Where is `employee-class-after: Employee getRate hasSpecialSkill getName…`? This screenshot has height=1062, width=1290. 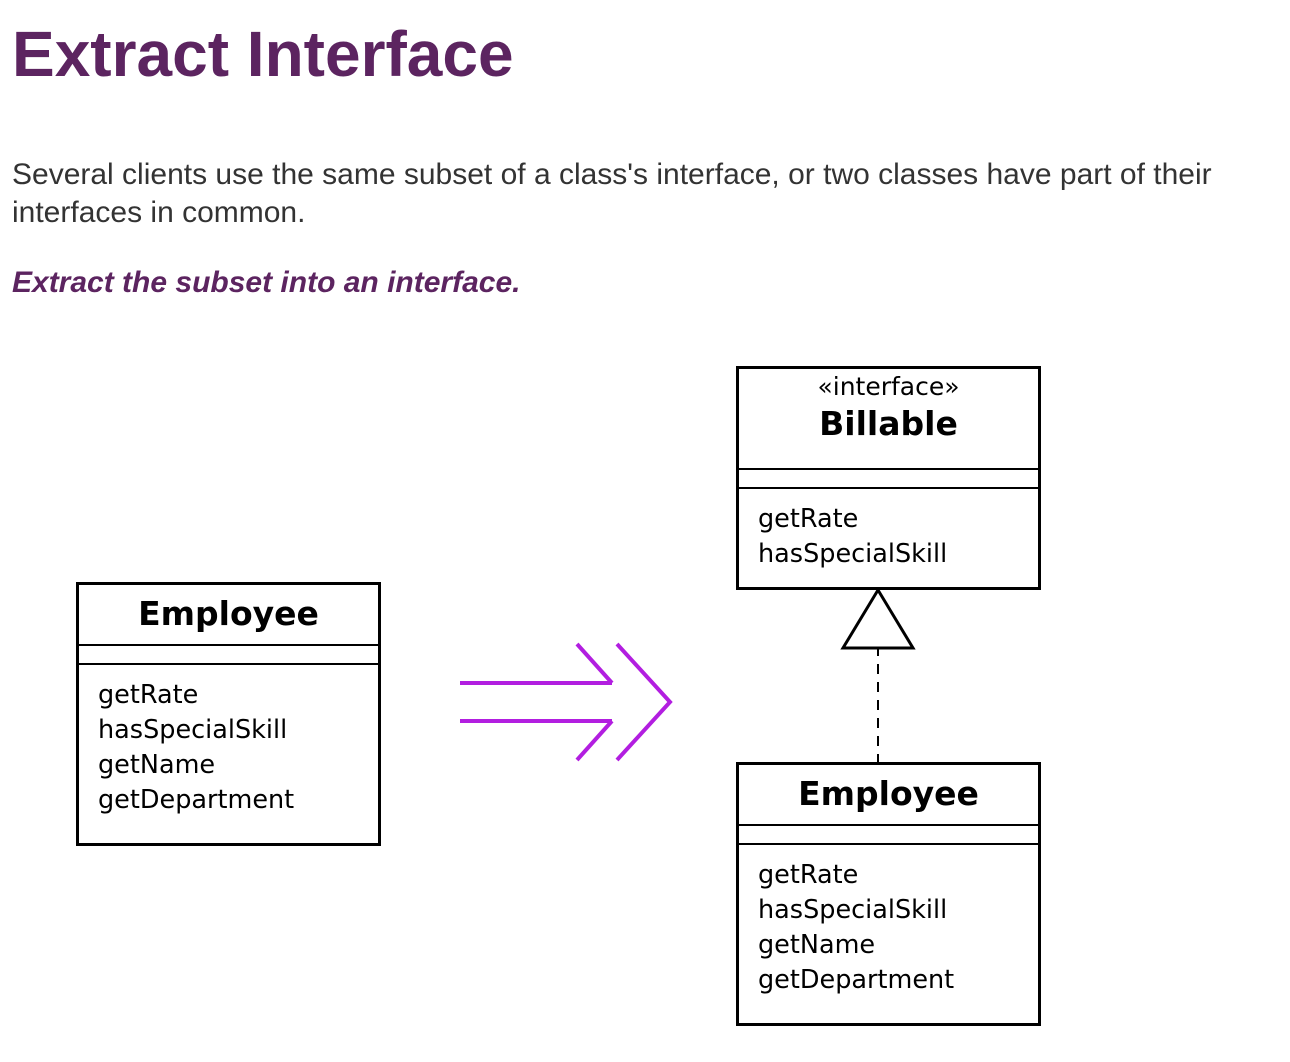 employee-class-after: Employee getRate hasSpecialSkill getName… is located at coordinates (888, 894).